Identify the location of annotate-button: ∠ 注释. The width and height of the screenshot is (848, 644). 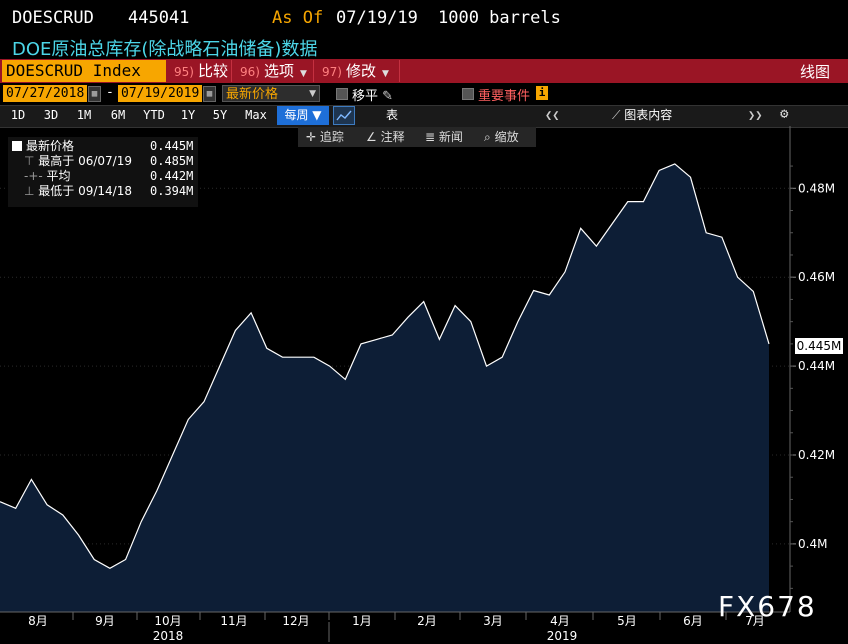
(385, 137).